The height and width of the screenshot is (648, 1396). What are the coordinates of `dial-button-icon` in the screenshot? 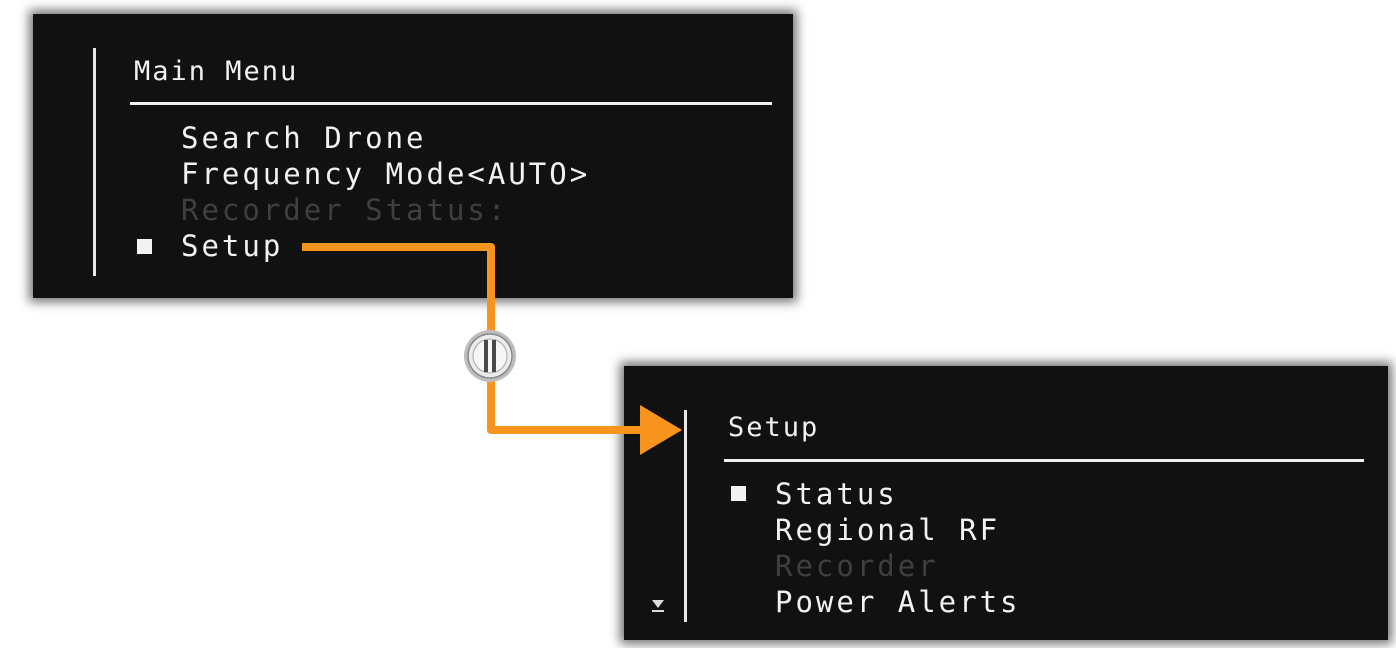 It's located at (490, 356).